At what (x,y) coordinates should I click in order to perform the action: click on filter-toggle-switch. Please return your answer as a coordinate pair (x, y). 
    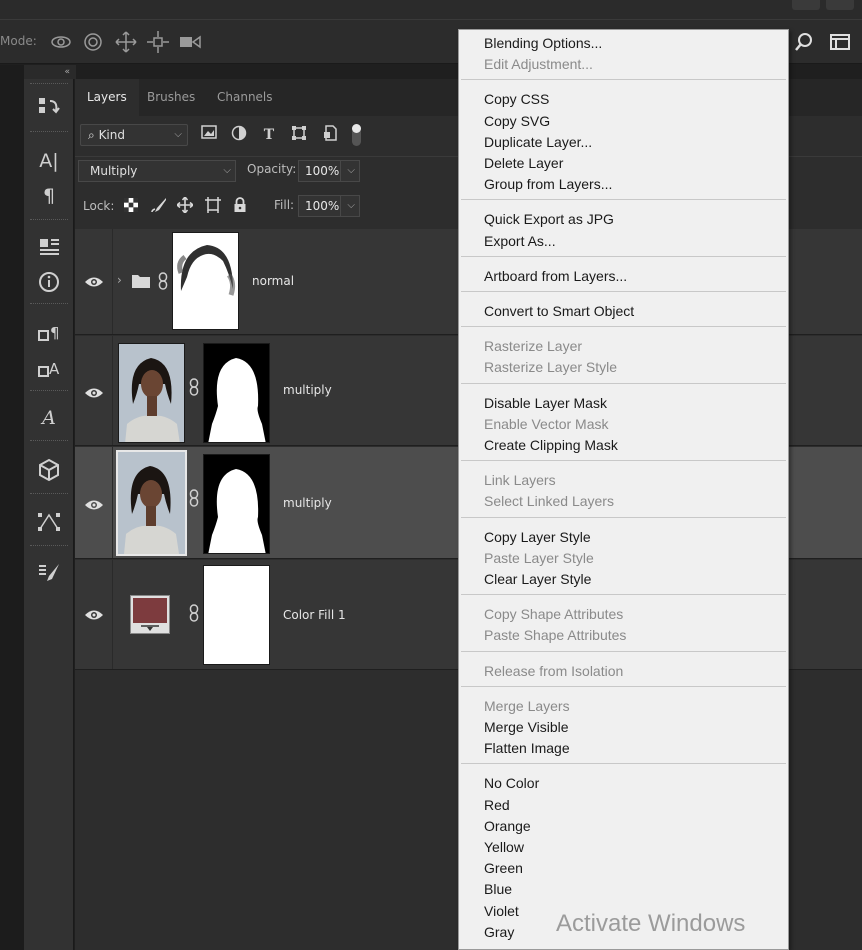
    Looking at the image, I should click on (356, 135).